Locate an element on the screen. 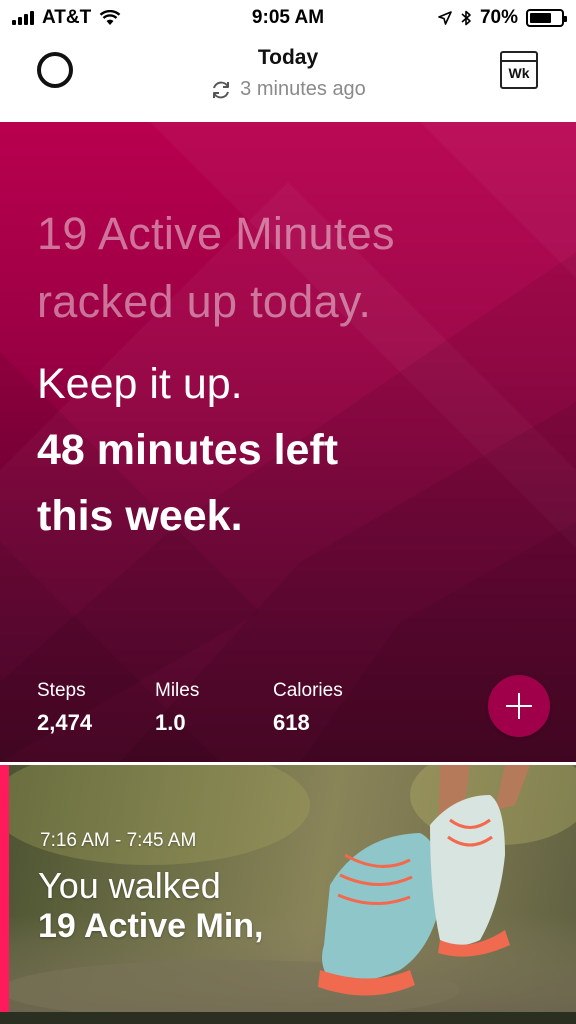 The width and height of the screenshot is (576, 1024). this-week-text: this week. is located at coordinates (140, 516).